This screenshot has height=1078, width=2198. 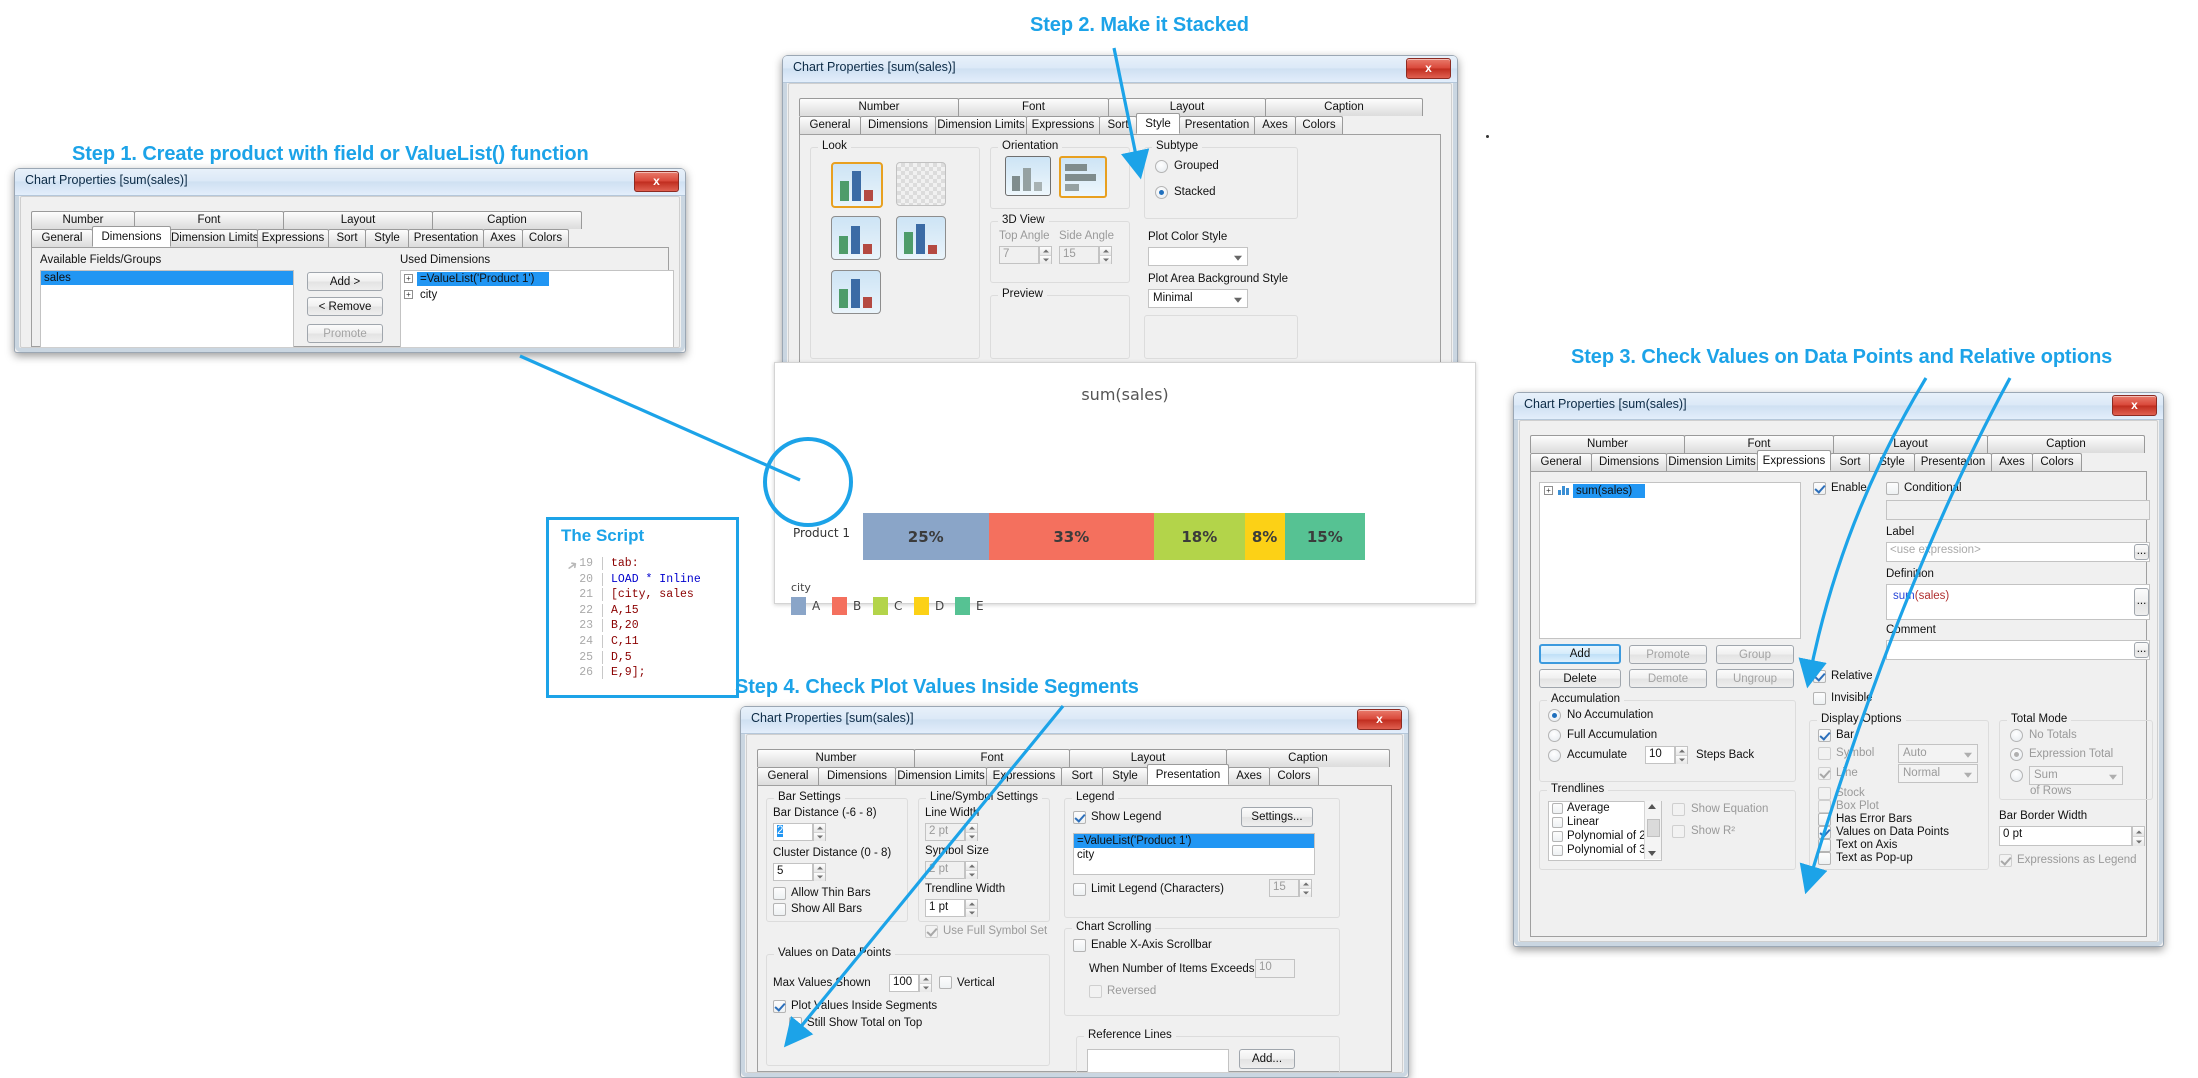 I want to click on side-angle-stepper, so click(x=1105, y=255).